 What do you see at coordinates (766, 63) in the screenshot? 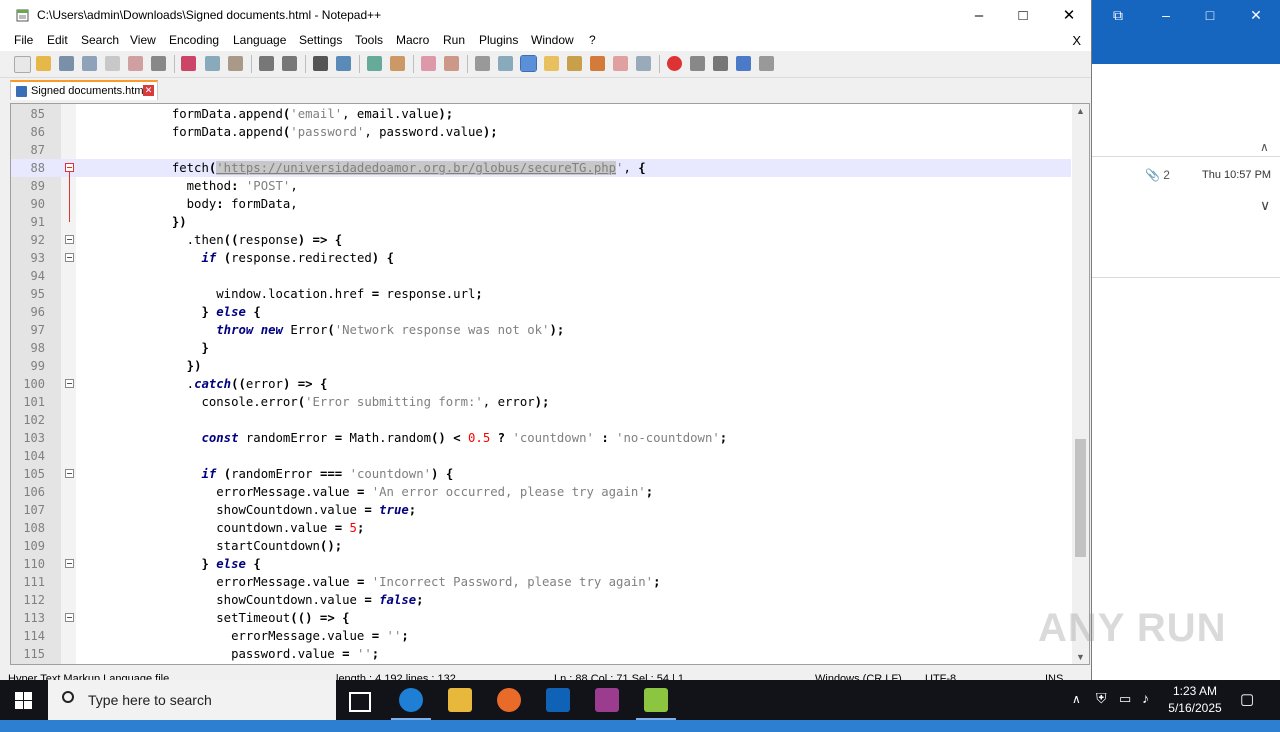
I see `save-macro-icon` at bounding box center [766, 63].